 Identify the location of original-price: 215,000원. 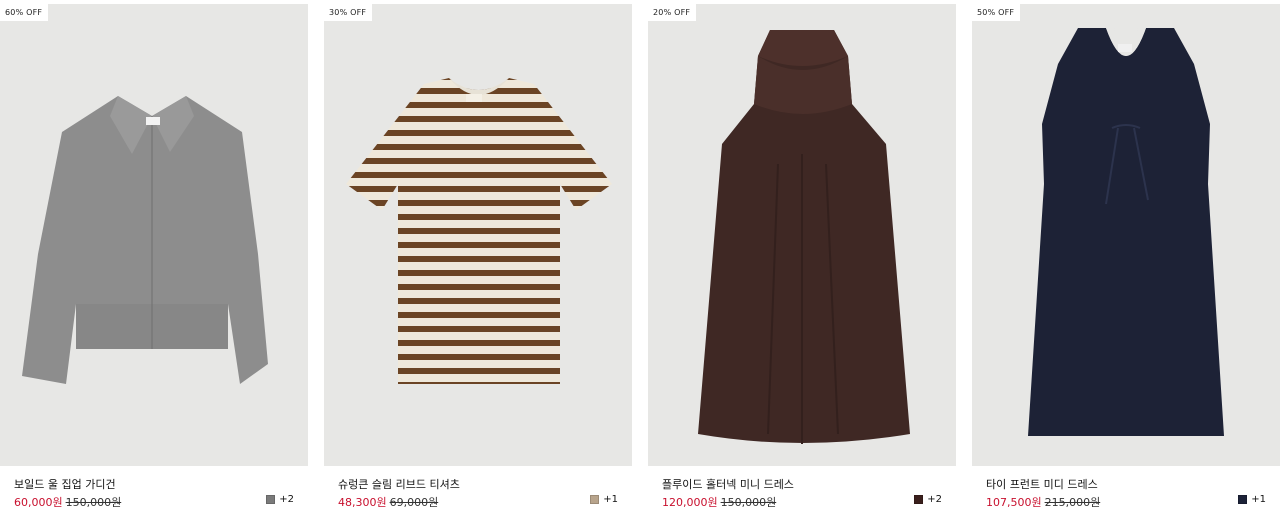
(1072, 502).